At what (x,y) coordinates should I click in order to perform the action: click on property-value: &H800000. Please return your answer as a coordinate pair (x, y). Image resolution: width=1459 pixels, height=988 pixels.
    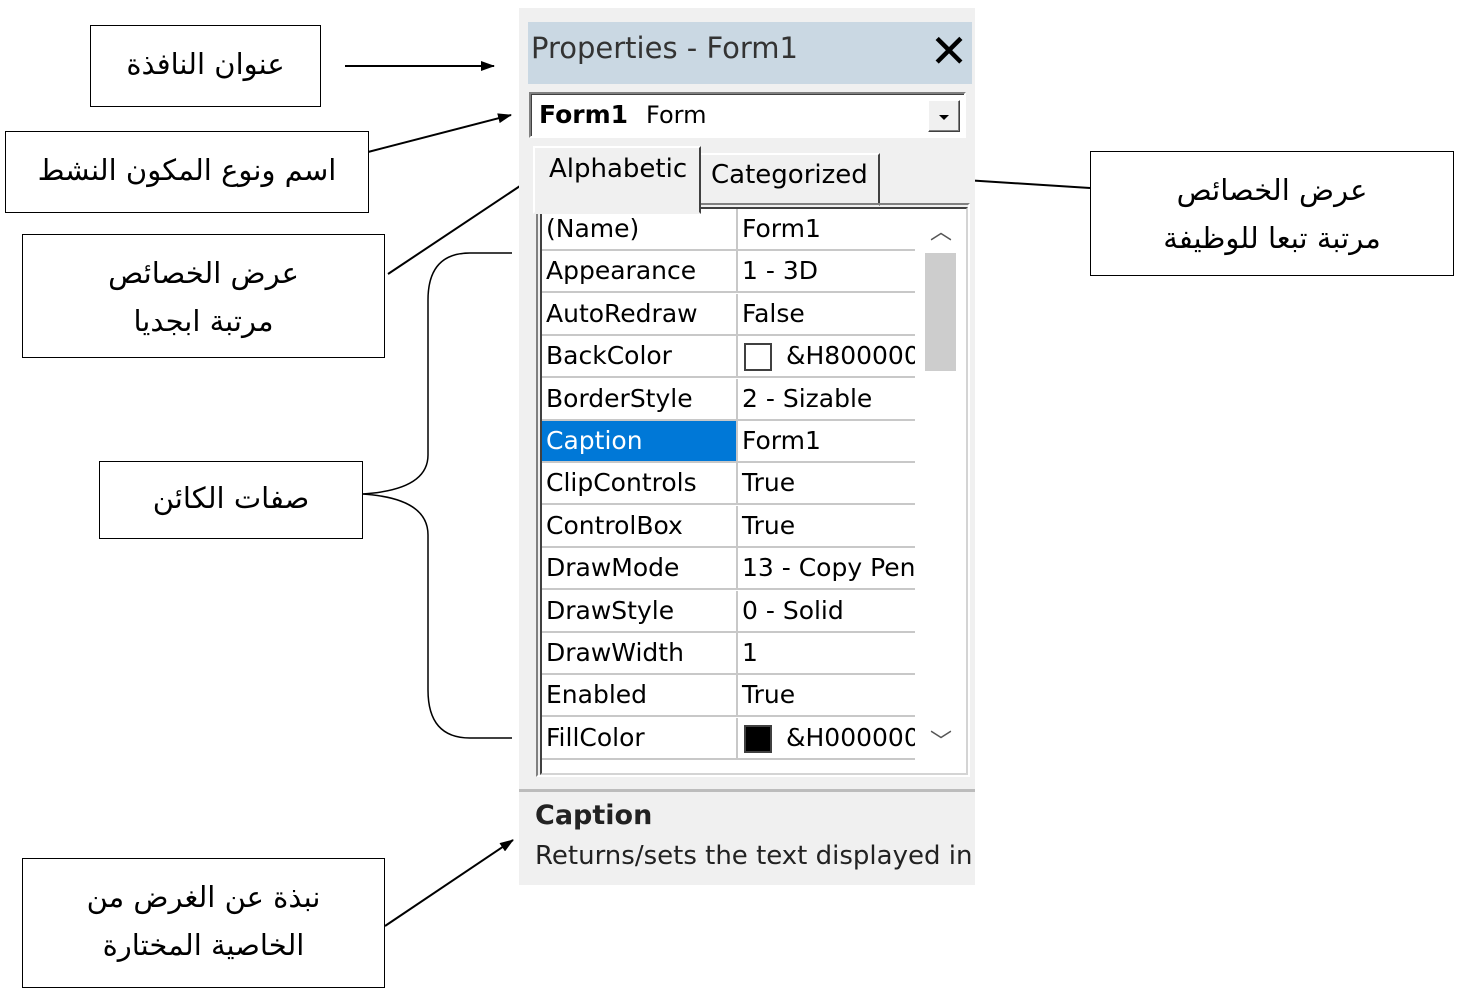
    Looking at the image, I should click on (828, 357).